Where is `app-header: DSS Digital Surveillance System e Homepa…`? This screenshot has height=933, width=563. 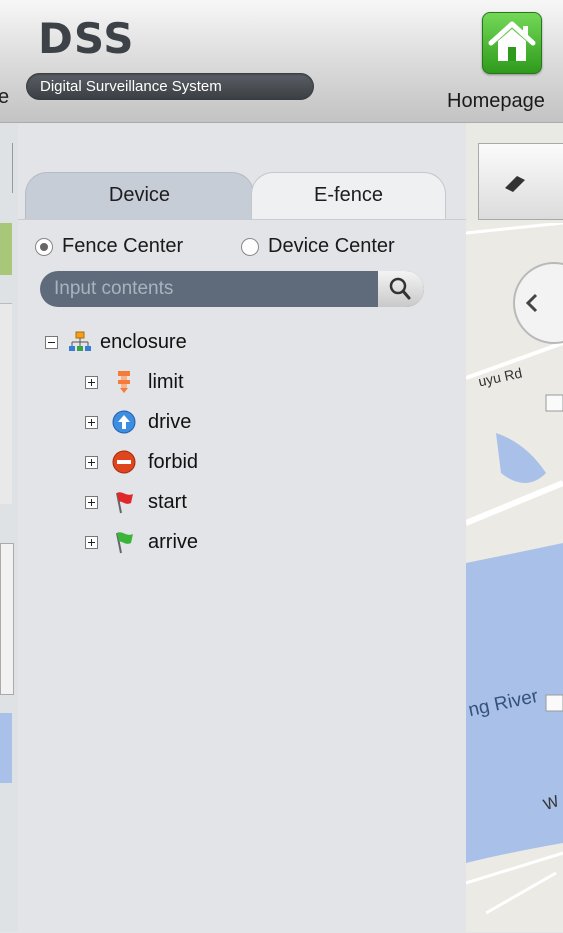 app-header: DSS Digital Surveillance System e Homepa… is located at coordinates (281, 61).